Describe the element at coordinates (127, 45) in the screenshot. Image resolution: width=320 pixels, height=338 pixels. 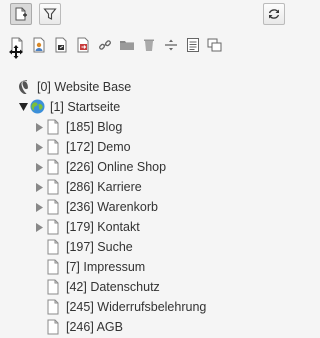
I see `folder-icon` at that location.